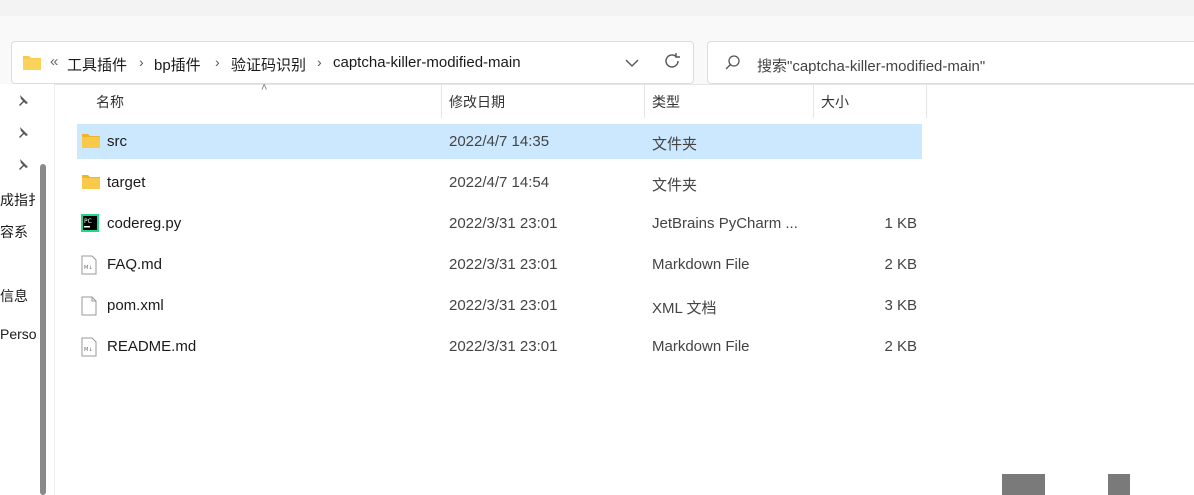 Image resolution: width=1194 pixels, height=495 pixels. I want to click on navigation-pane: 成指扌 容系 信息 Perso, so click(27, 289).